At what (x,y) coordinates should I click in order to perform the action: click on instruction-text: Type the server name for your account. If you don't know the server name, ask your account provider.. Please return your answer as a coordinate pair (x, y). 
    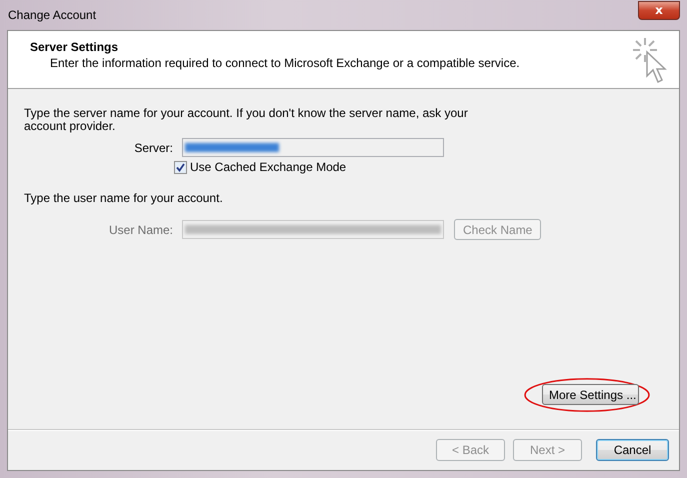
    Looking at the image, I should click on (246, 120).